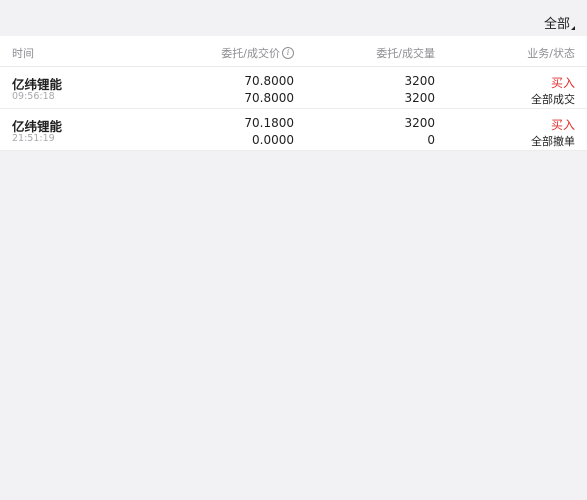 This screenshot has height=500, width=587. What do you see at coordinates (269, 123) in the screenshot?
I see `order-price: 70.1800` at bounding box center [269, 123].